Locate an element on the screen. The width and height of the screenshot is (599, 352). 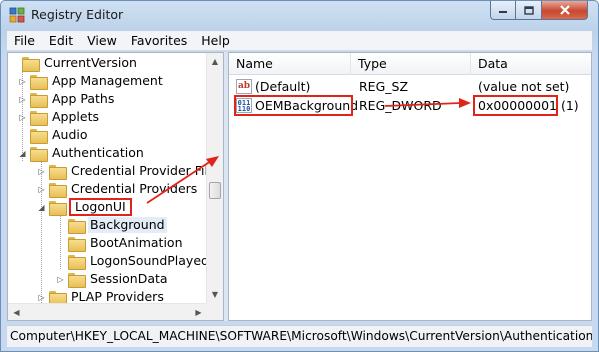
tree-vertical-scrollbar: ▲ ▼ is located at coordinates (214, 178).